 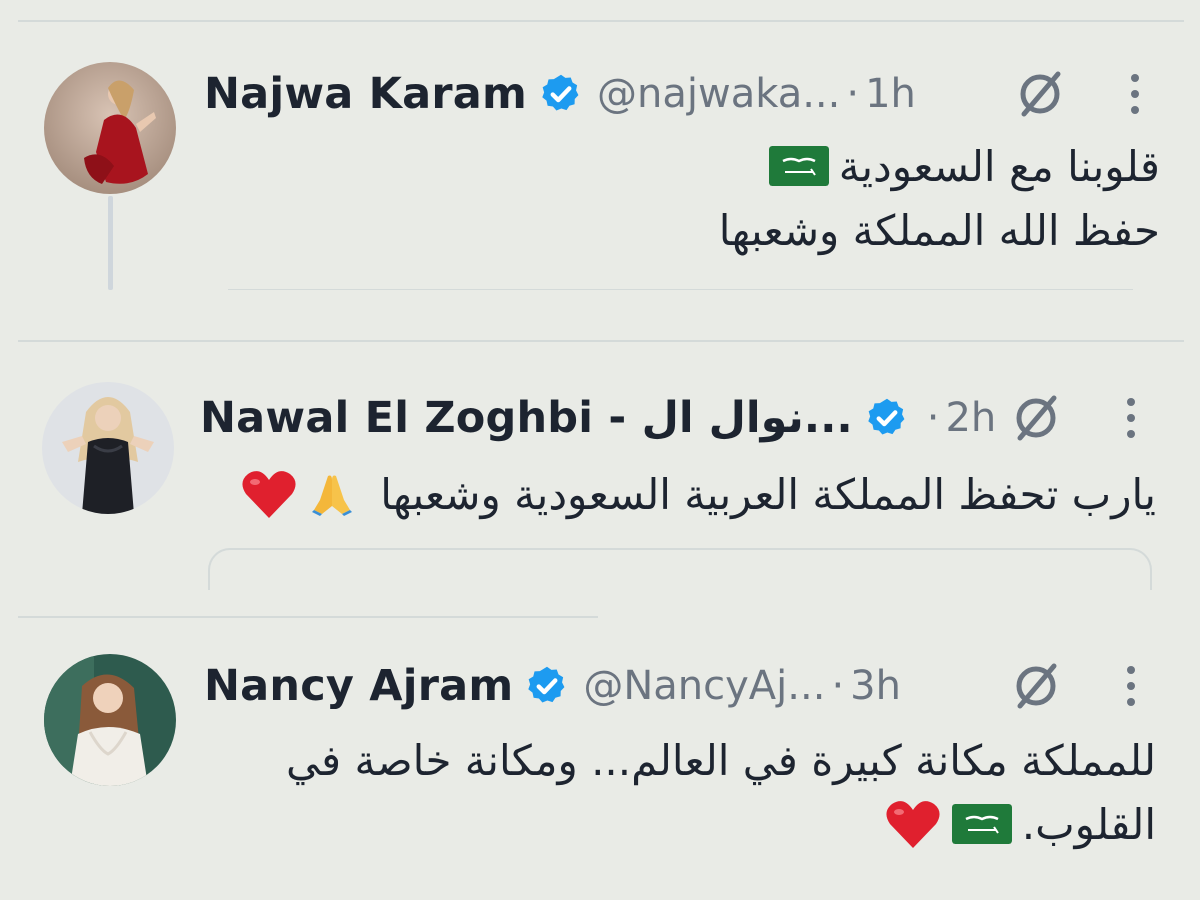 I want to click on tweet-text: قلوبنا مع السعودية, so click(x=999, y=166).